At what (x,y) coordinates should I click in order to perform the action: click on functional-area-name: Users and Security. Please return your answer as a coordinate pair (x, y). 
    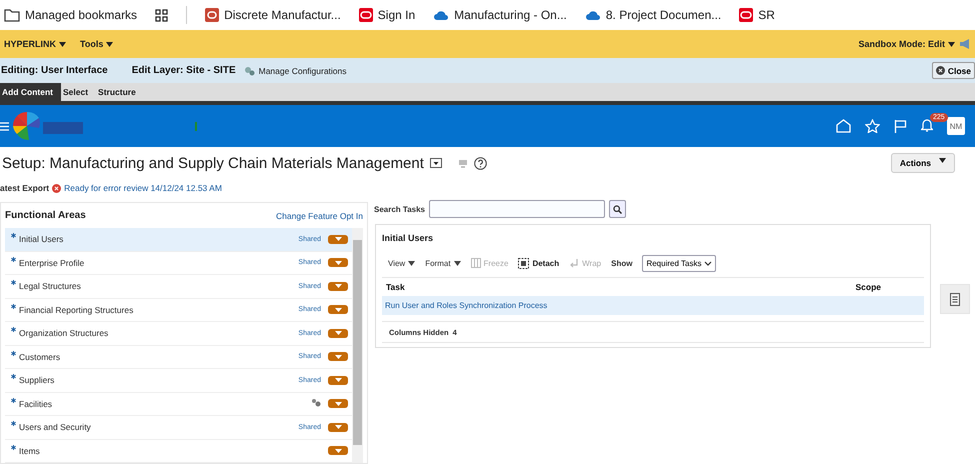
    Looking at the image, I should click on (55, 427).